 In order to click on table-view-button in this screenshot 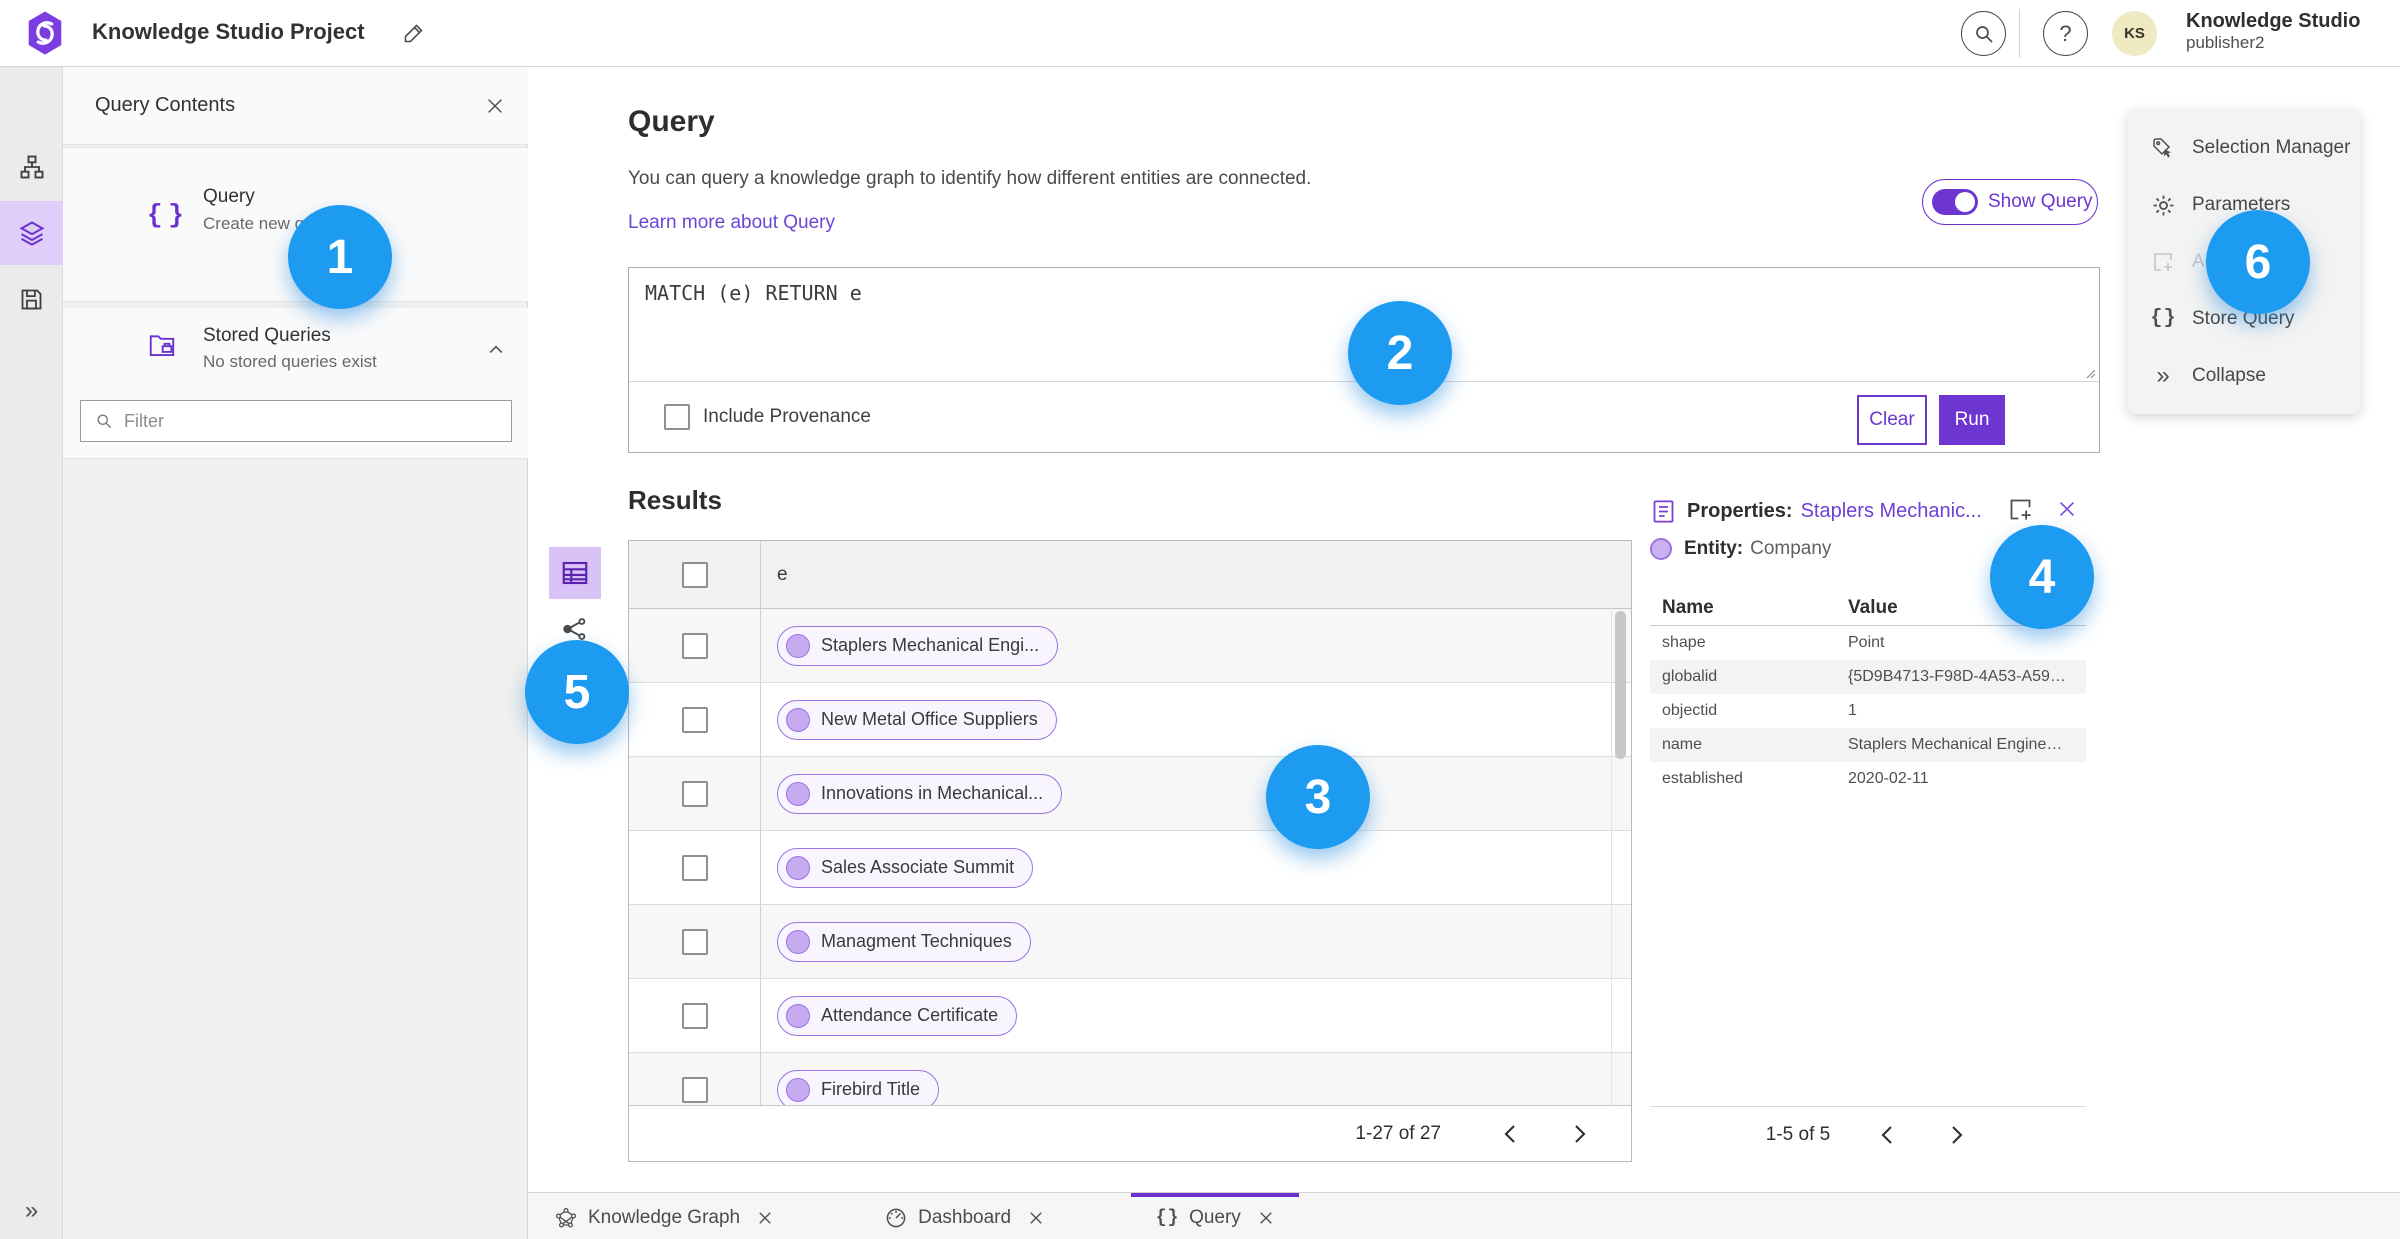, I will do `click(575, 573)`.